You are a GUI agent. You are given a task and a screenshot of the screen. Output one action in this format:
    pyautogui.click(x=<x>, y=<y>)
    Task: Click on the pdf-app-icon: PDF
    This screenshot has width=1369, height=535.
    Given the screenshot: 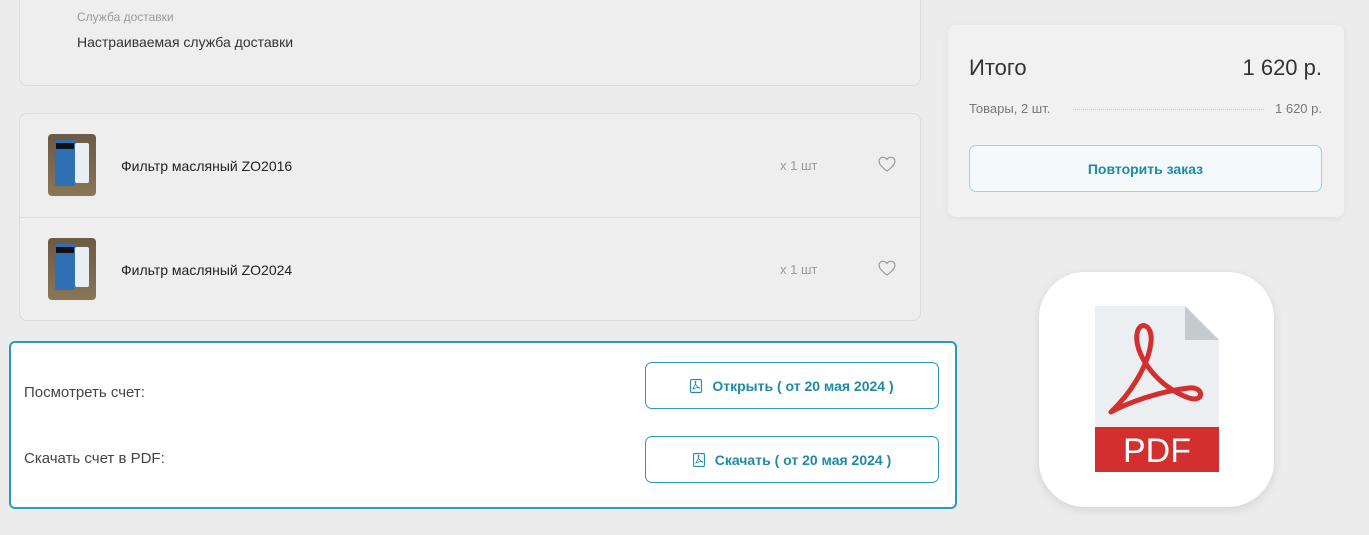 What is the action you would take?
    pyautogui.click(x=1156, y=389)
    